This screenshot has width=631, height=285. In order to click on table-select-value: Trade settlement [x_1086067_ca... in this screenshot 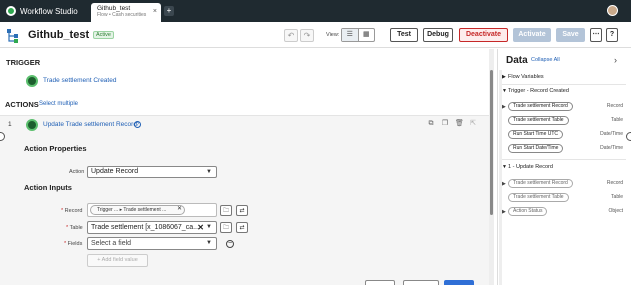, I will do `click(145, 227)`.